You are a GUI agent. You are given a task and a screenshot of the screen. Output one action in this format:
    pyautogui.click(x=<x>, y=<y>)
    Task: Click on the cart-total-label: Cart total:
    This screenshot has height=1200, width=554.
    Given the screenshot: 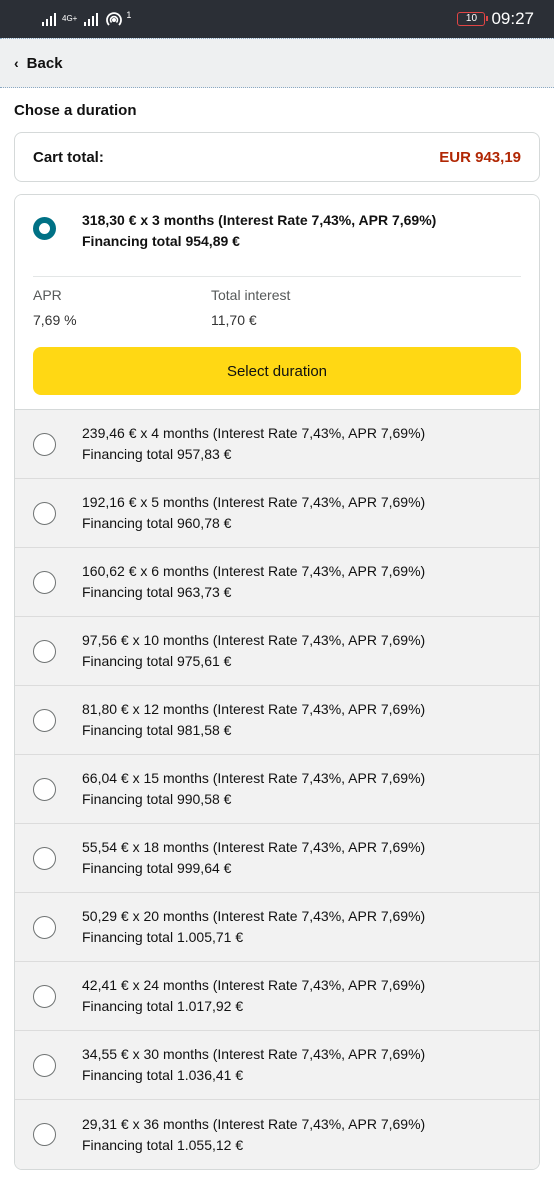 What is the action you would take?
    pyautogui.click(x=68, y=157)
    